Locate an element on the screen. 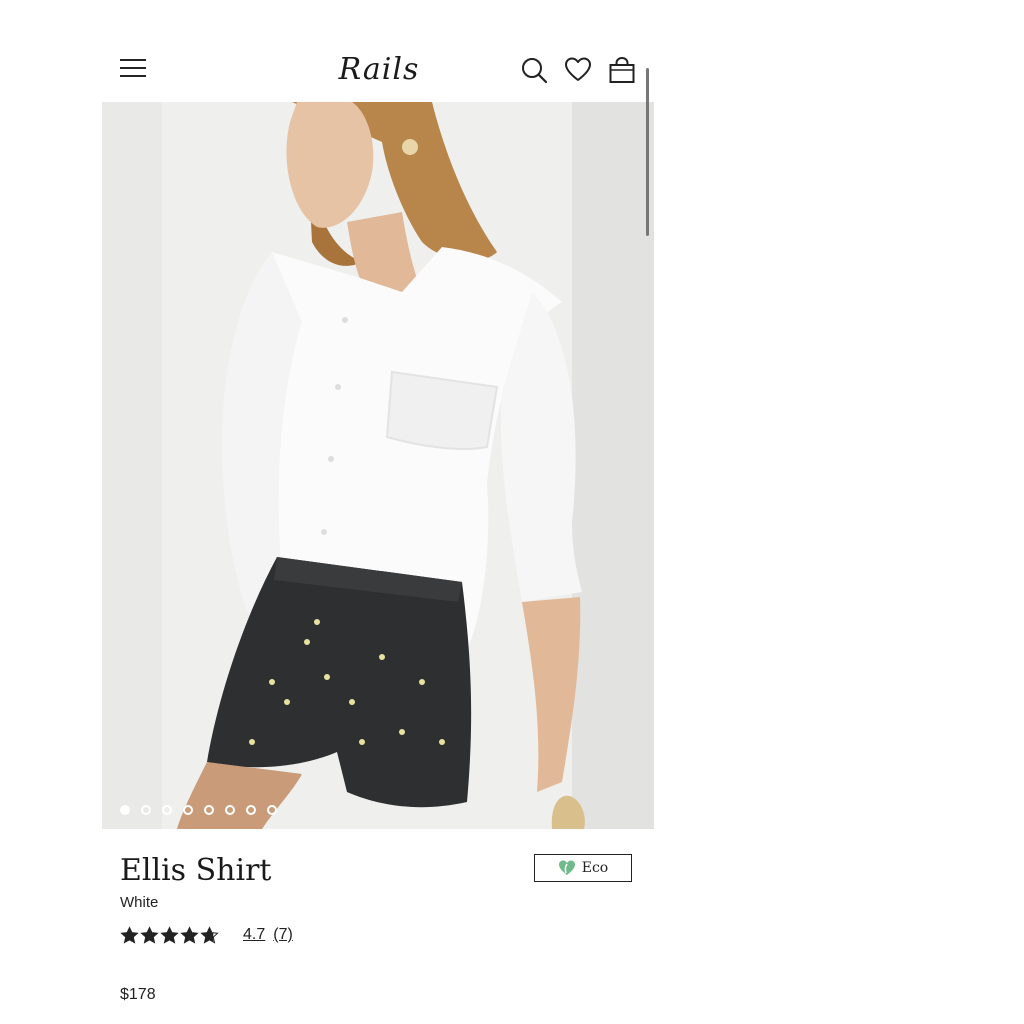 The height and width of the screenshot is (1024, 1024). heart-icon is located at coordinates (578, 70).